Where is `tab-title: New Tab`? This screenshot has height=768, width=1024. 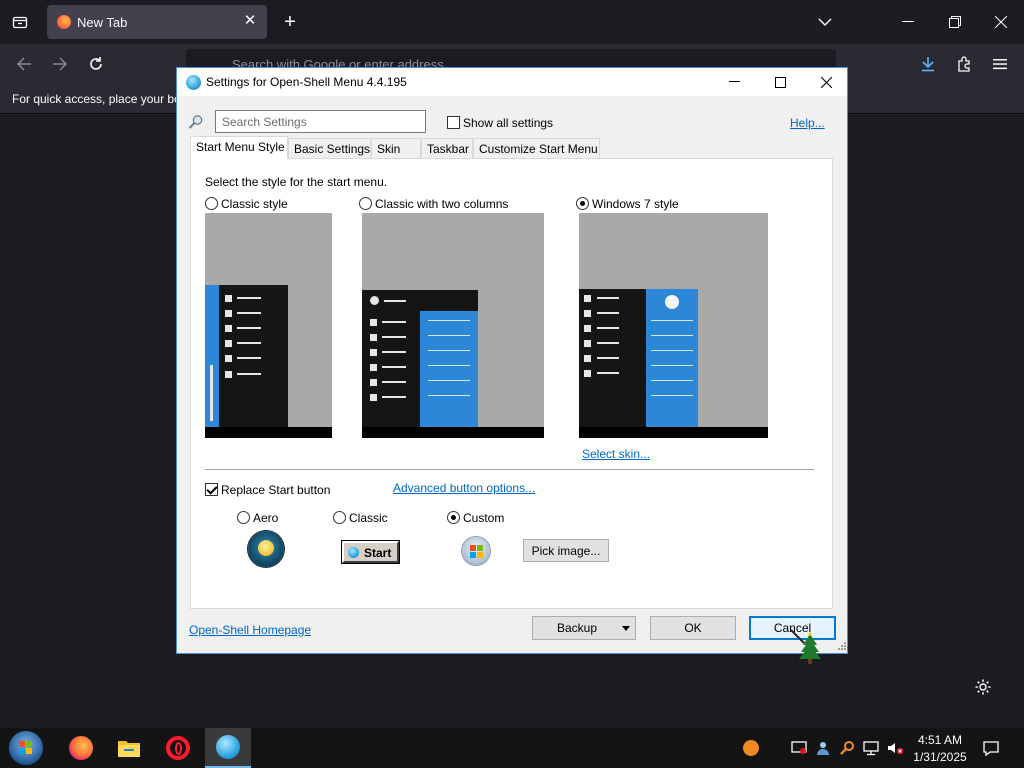
tab-title: New Tab is located at coordinates (102, 22).